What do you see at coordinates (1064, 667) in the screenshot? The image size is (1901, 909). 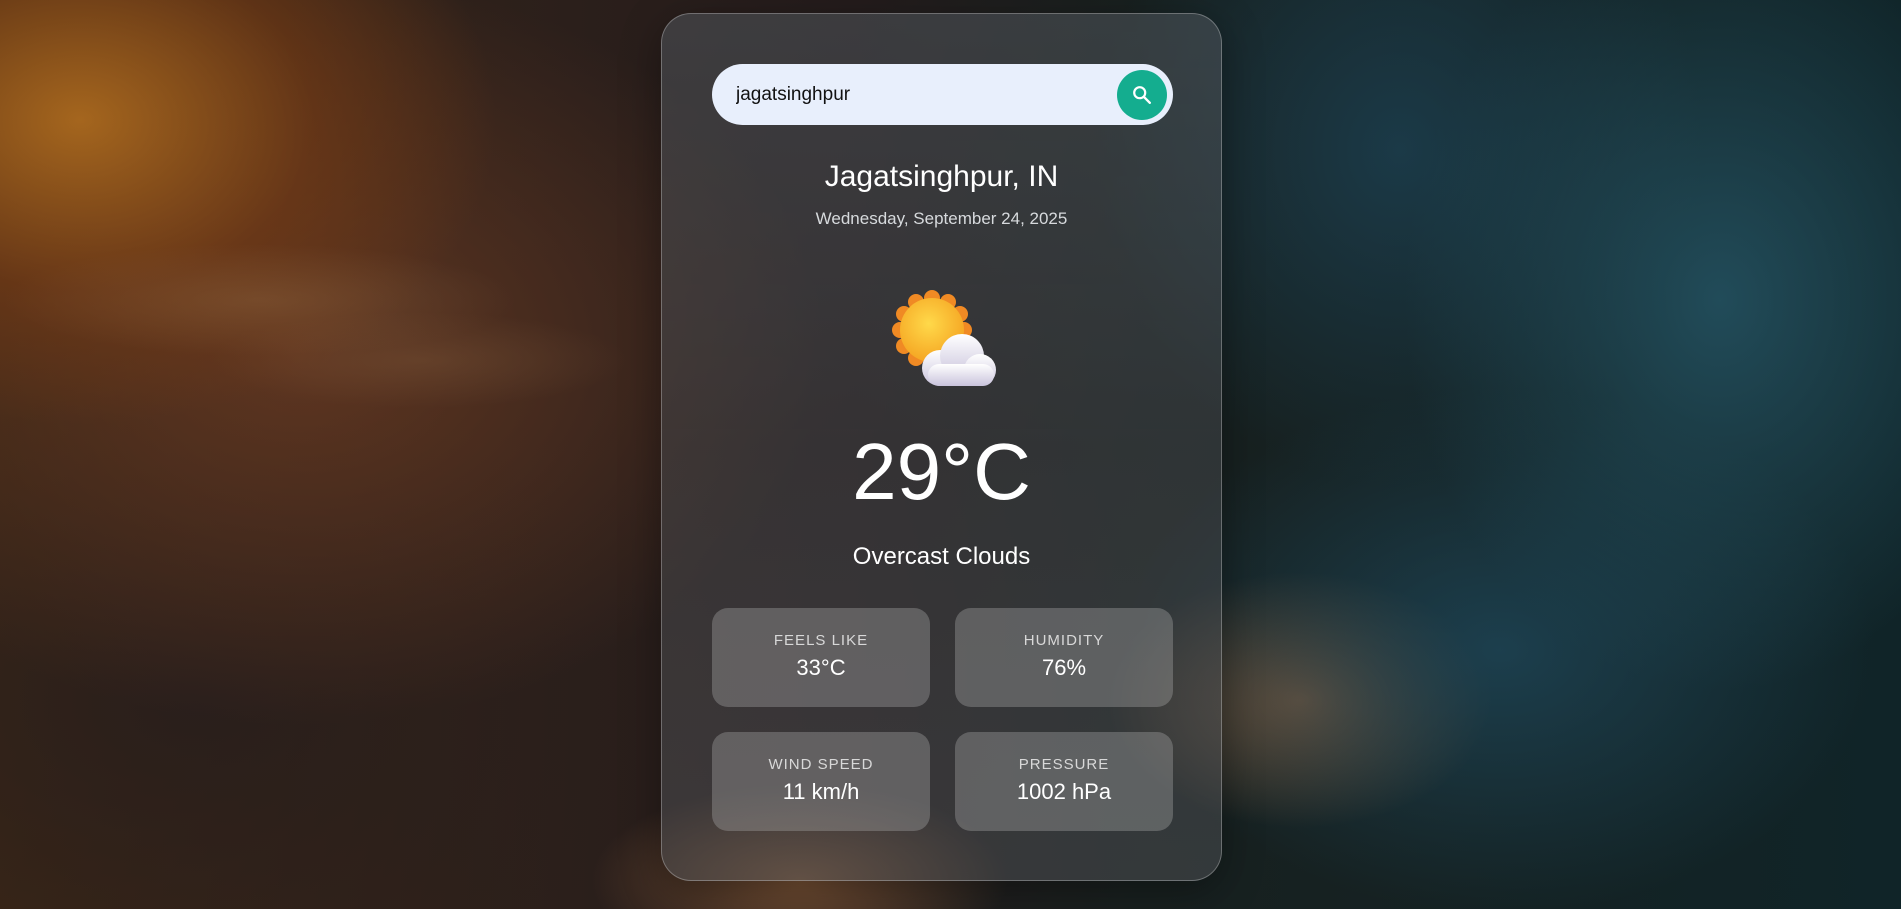 I see `stat-value: 76%` at bounding box center [1064, 667].